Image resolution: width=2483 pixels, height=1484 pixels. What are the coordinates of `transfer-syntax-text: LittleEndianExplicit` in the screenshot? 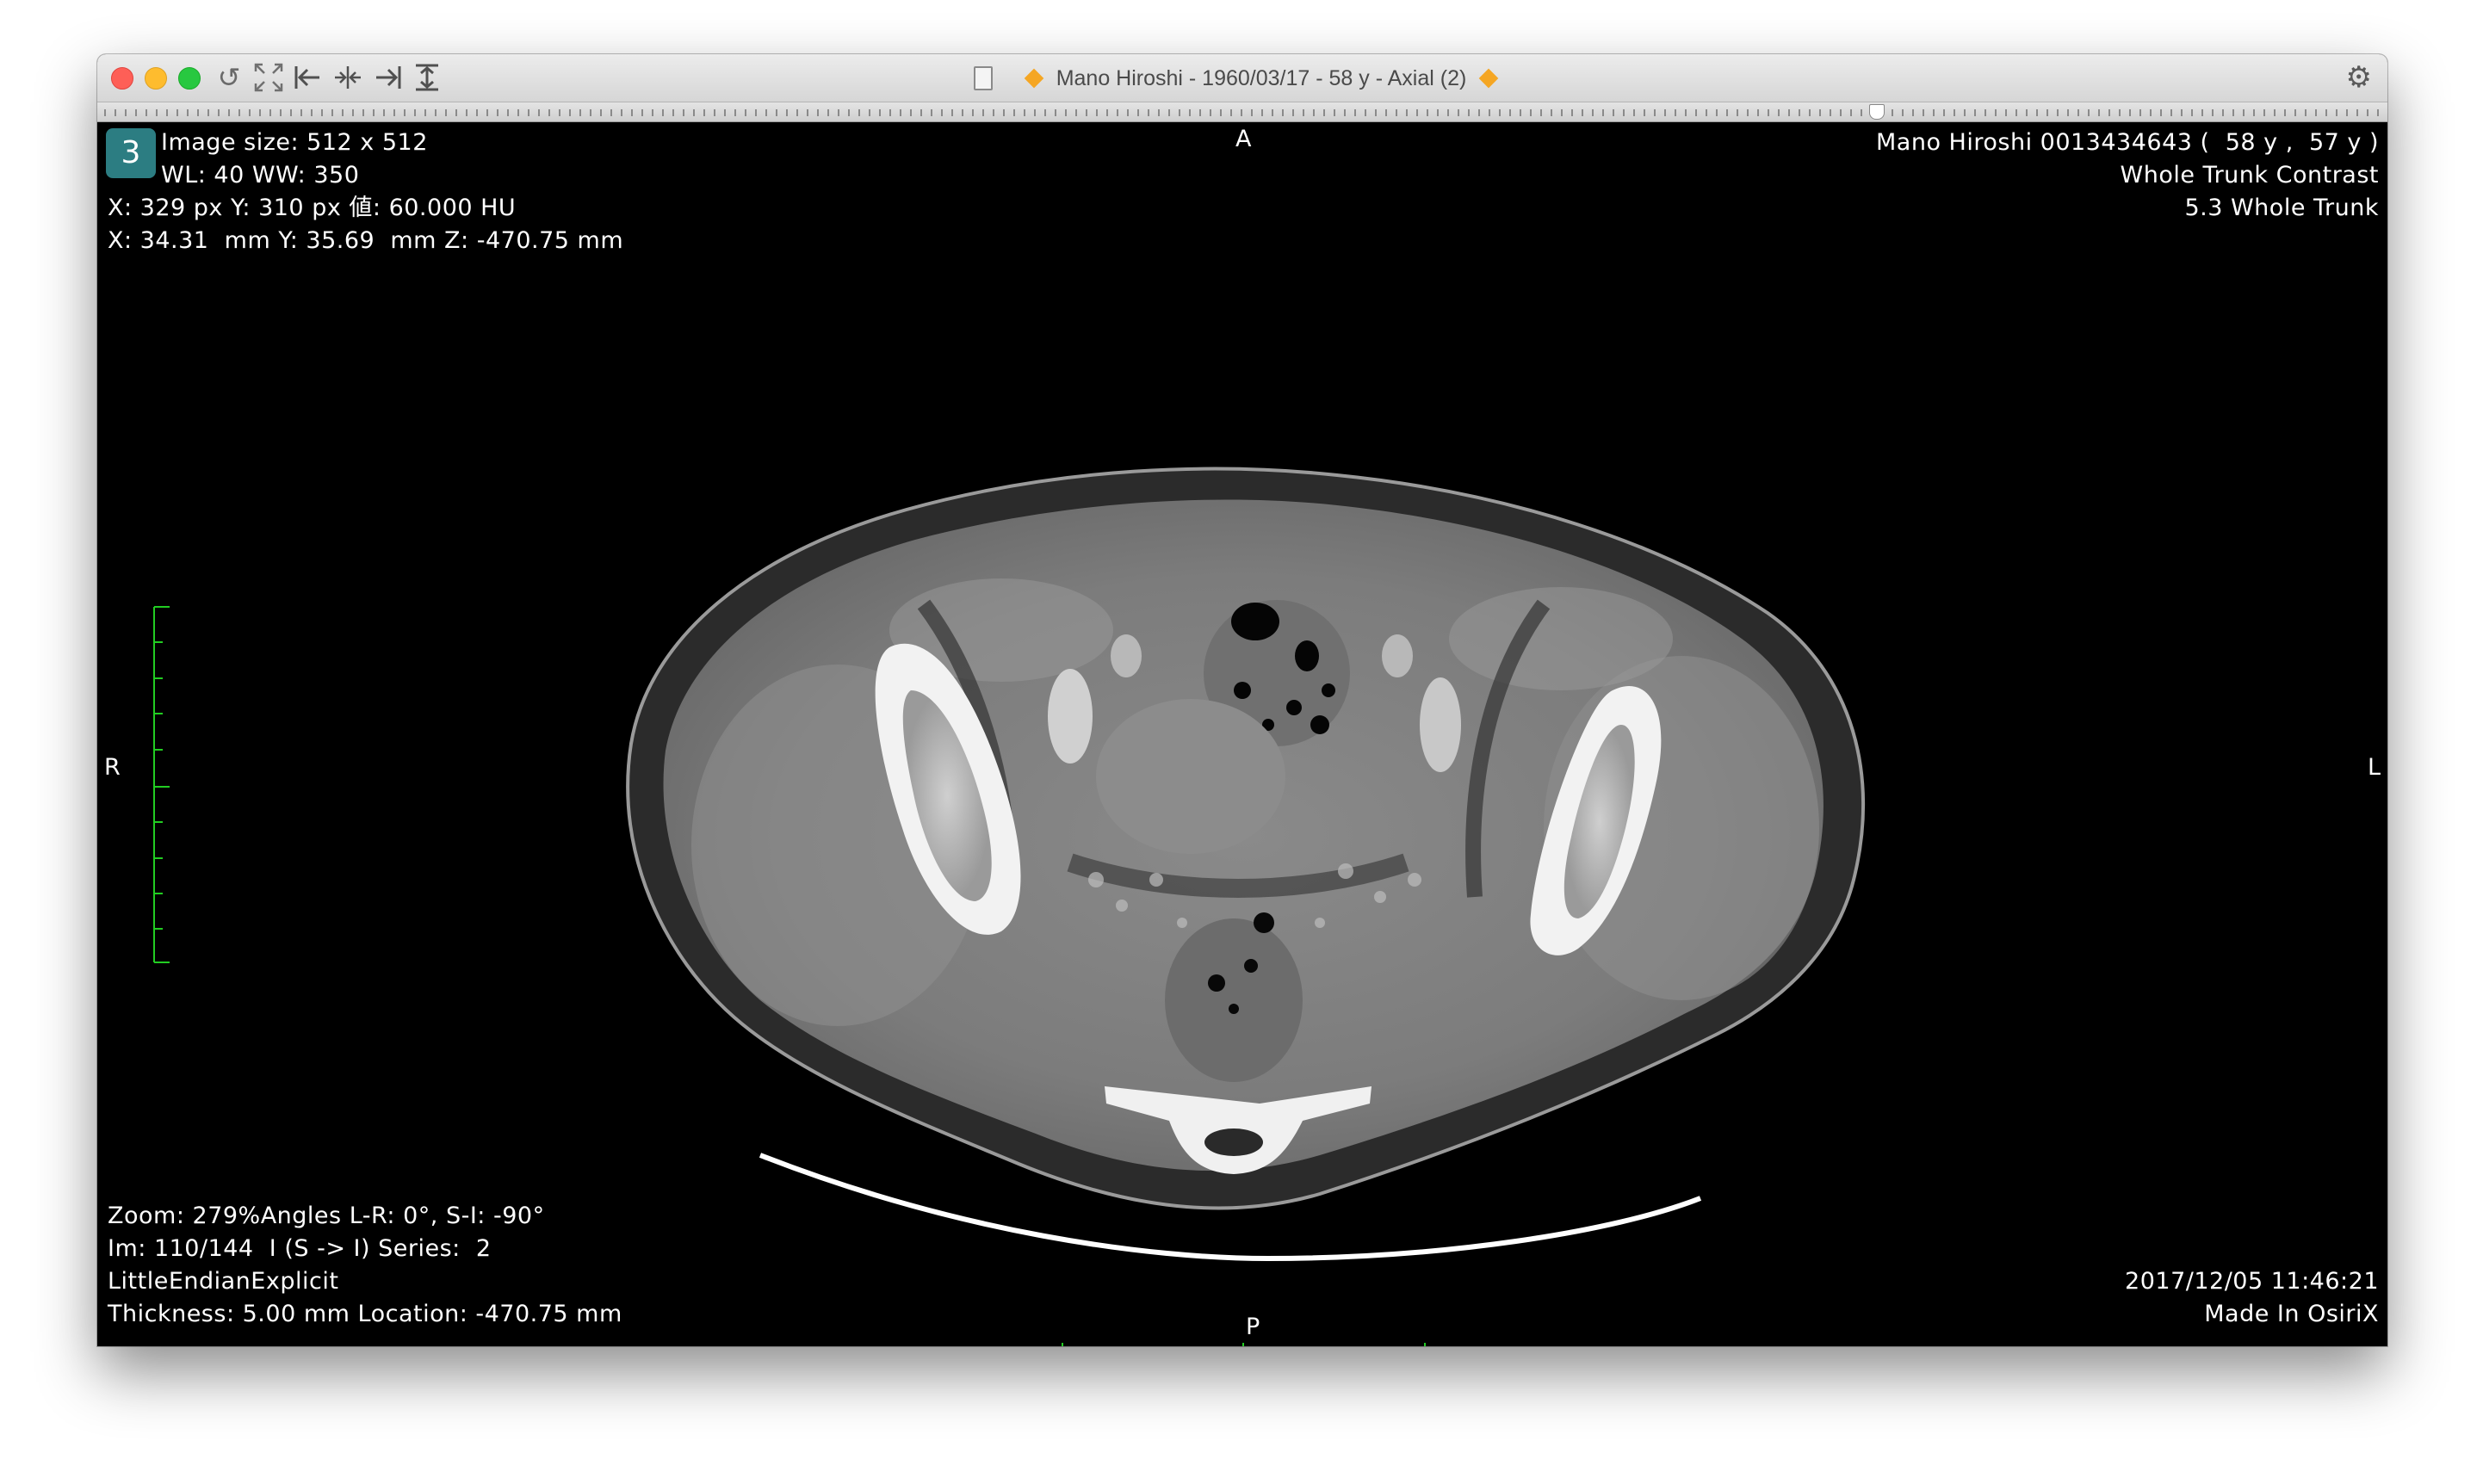 It's located at (223, 1281).